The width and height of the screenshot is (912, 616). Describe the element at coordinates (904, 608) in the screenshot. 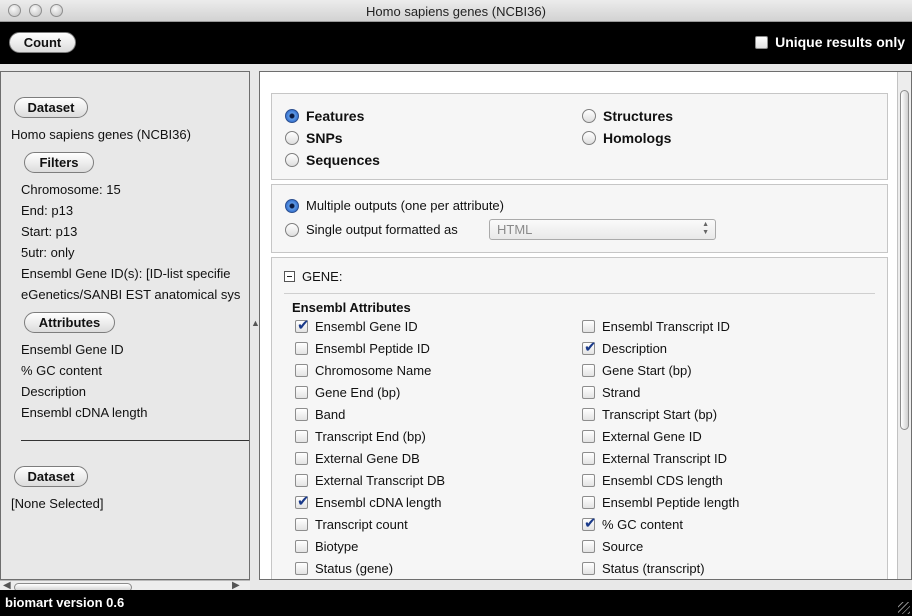

I see `resize-grip-icon` at that location.